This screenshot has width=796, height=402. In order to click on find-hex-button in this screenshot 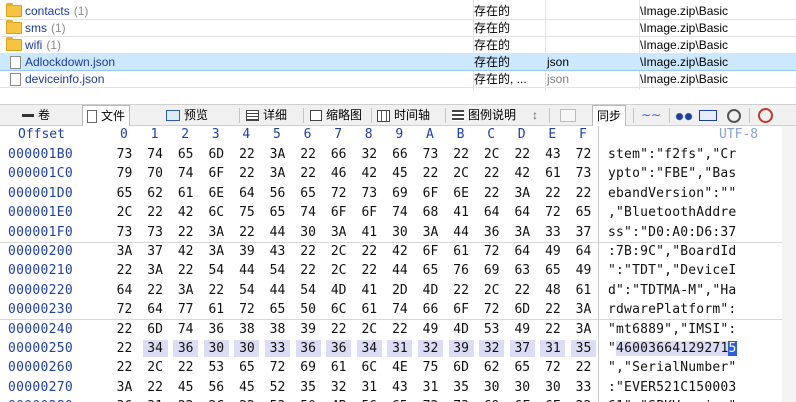, I will do `click(710, 115)`.